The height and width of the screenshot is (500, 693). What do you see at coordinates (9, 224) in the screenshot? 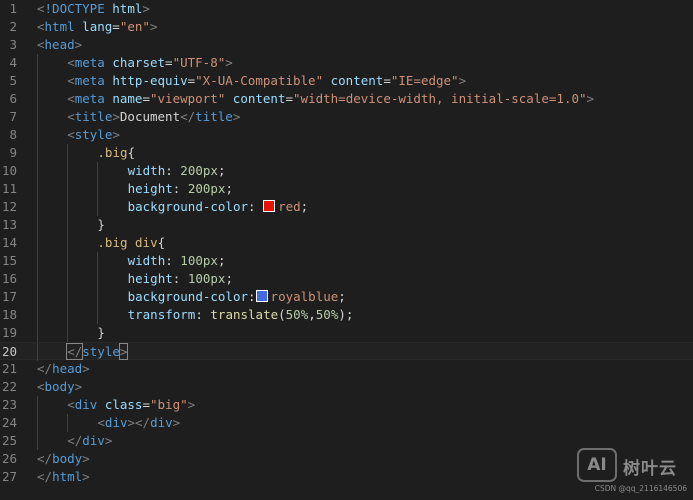
I see `line-number: 13` at bounding box center [9, 224].